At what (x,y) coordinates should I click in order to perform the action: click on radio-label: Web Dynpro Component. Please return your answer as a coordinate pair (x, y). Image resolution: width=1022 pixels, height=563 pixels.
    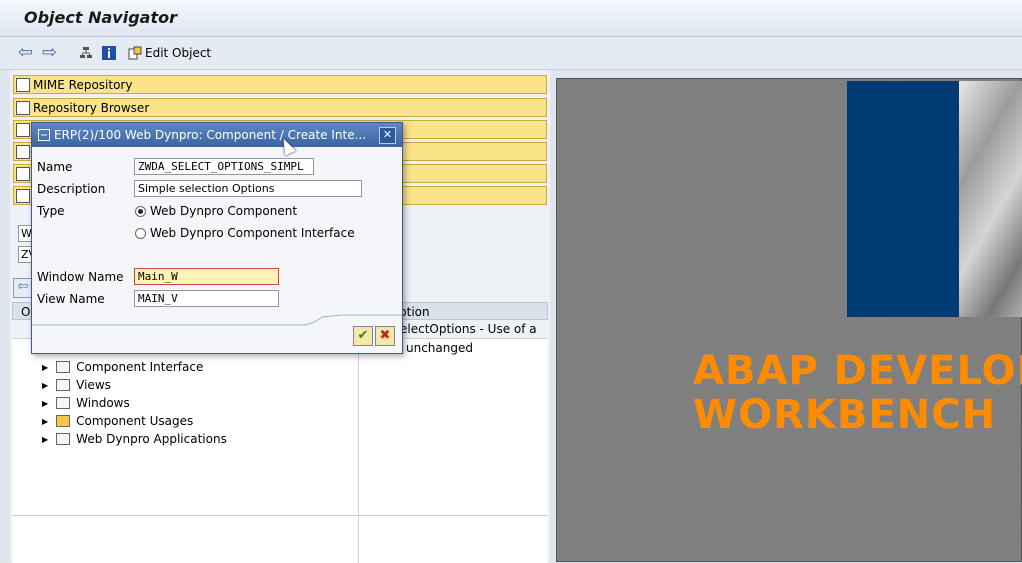
    Looking at the image, I should click on (224, 211).